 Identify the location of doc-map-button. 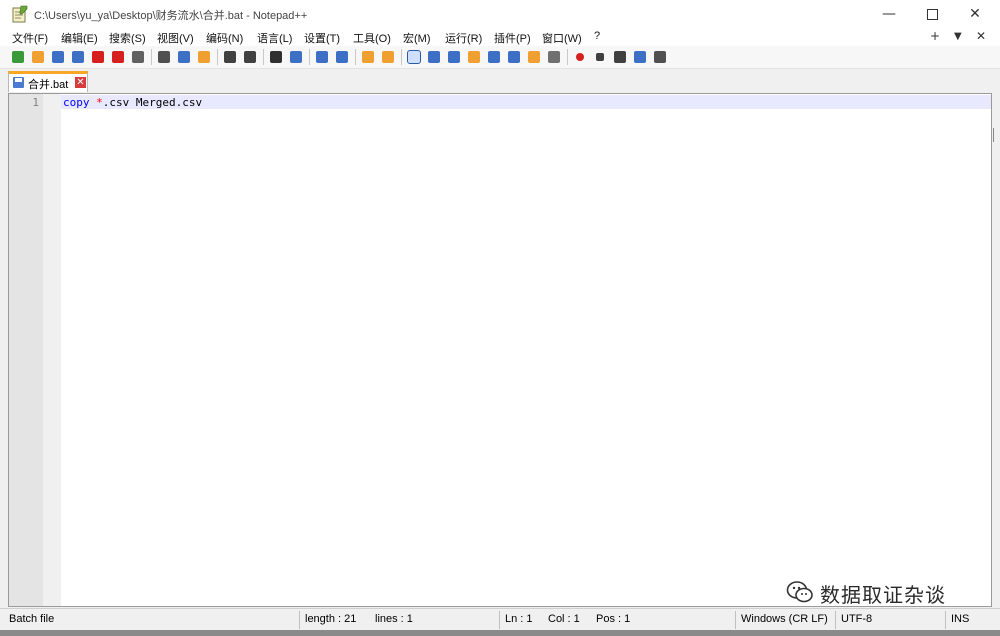
(494, 57).